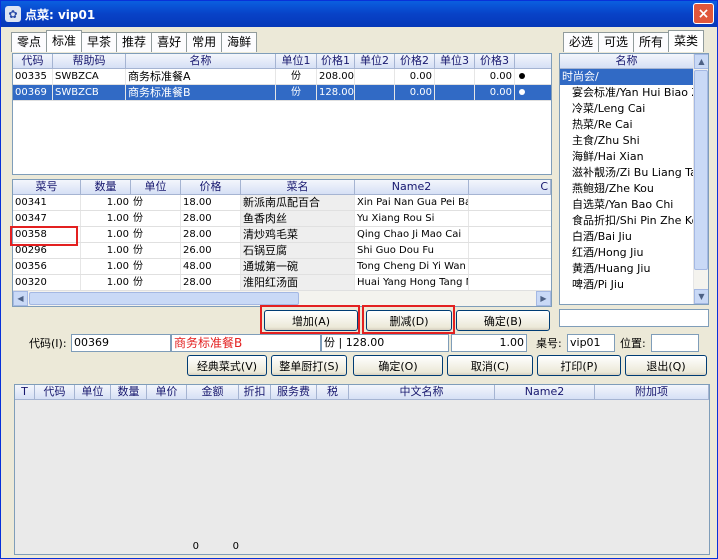  What do you see at coordinates (213, 392) in the screenshot?
I see `col-amount: 金额` at bounding box center [213, 392].